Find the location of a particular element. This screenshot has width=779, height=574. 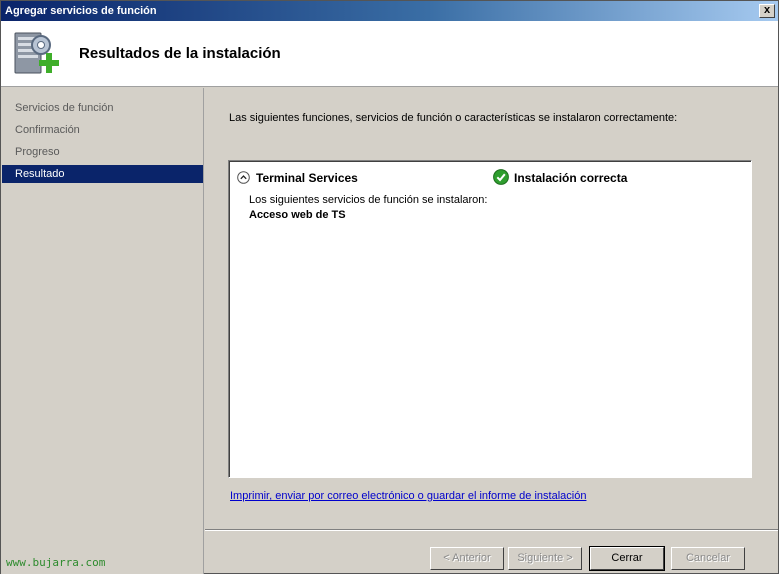

title-bar: Agregar servicios de función x is located at coordinates (389, 11).